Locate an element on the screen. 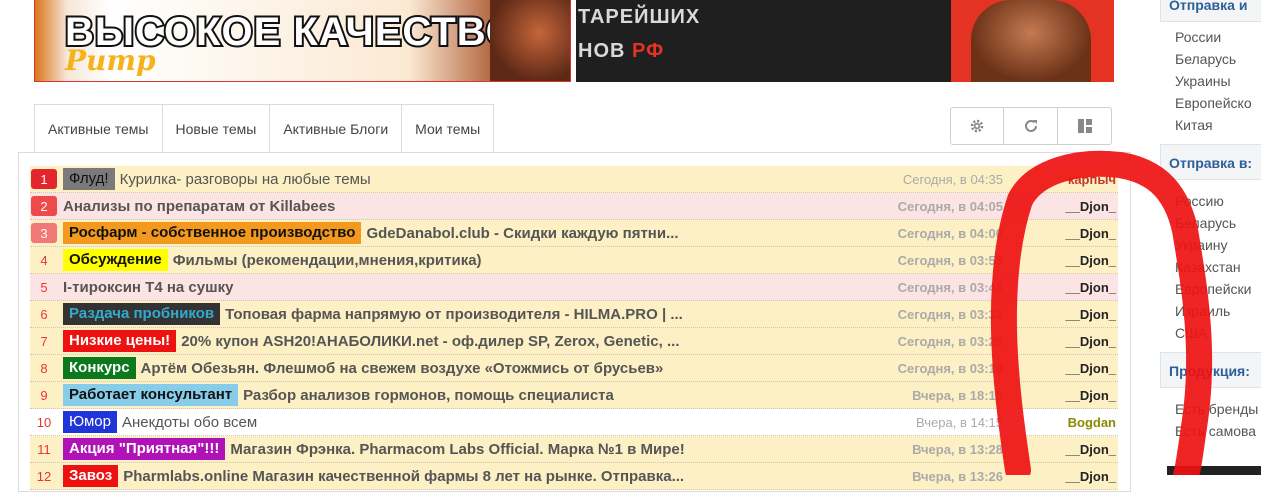  sidebar-item: Израиль is located at coordinates (1213, 311).